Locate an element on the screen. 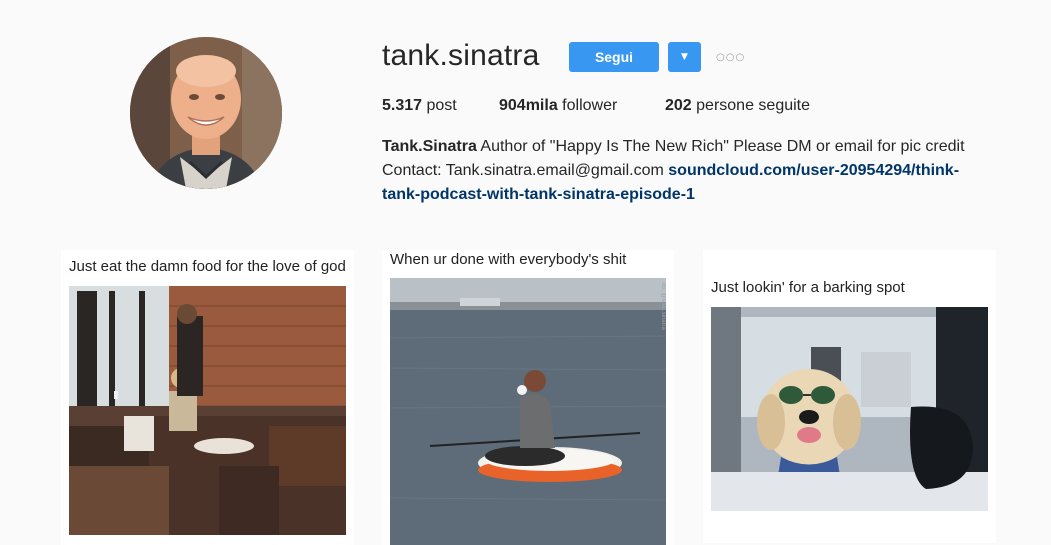 This screenshot has width=1051, height=545. bio-link-part-1: soundcloud.com/user-20954294/think- is located at coordinates (814, 170).